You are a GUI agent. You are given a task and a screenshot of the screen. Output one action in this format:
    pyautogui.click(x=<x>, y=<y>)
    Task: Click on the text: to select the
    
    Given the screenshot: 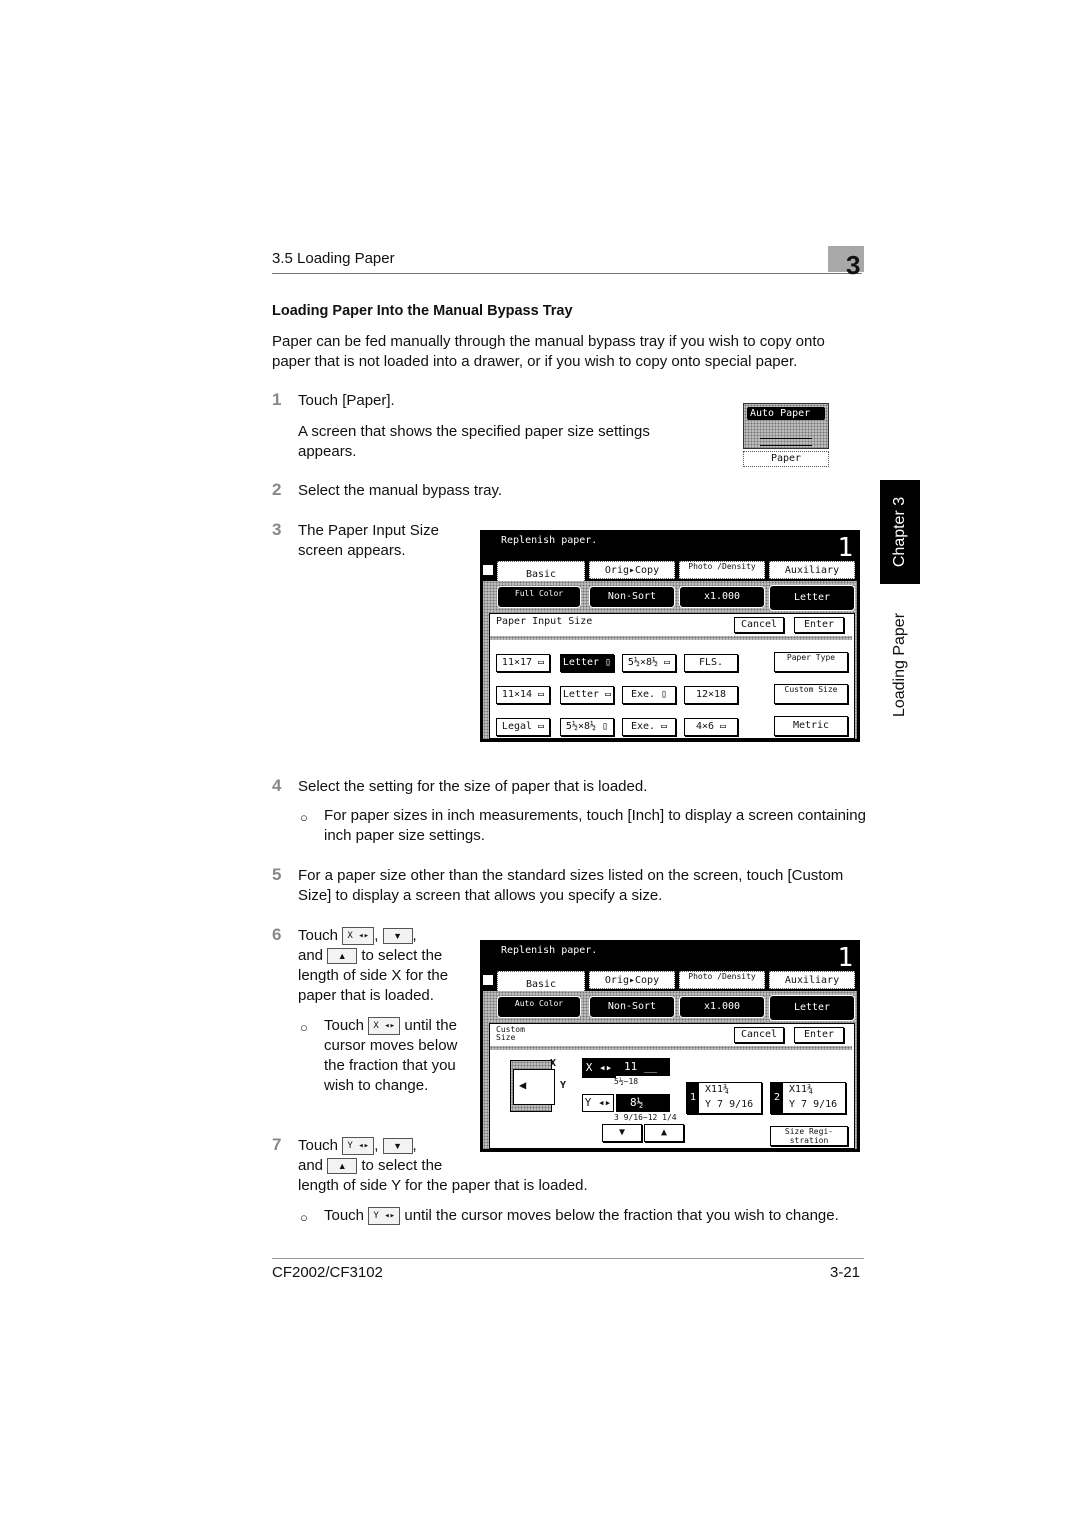 What is the action you would take?
    pyautogui.click(x=402, y=1165)
    